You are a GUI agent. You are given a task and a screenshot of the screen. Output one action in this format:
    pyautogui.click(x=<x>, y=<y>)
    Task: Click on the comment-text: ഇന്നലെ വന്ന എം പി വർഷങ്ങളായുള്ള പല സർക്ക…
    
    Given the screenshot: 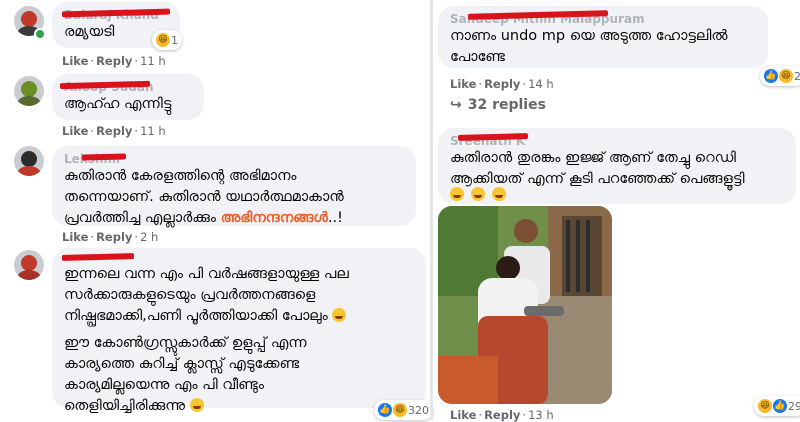 What is the action you would take?
    pyautogui.click(x=239, y=295)
    